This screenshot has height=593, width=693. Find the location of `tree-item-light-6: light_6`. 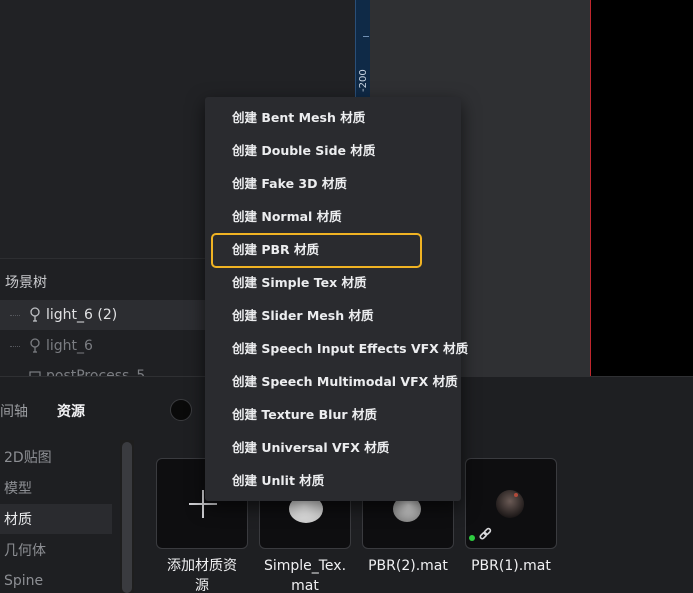

tree-item-light-6: light_6 is located at coordinates (107, 346).